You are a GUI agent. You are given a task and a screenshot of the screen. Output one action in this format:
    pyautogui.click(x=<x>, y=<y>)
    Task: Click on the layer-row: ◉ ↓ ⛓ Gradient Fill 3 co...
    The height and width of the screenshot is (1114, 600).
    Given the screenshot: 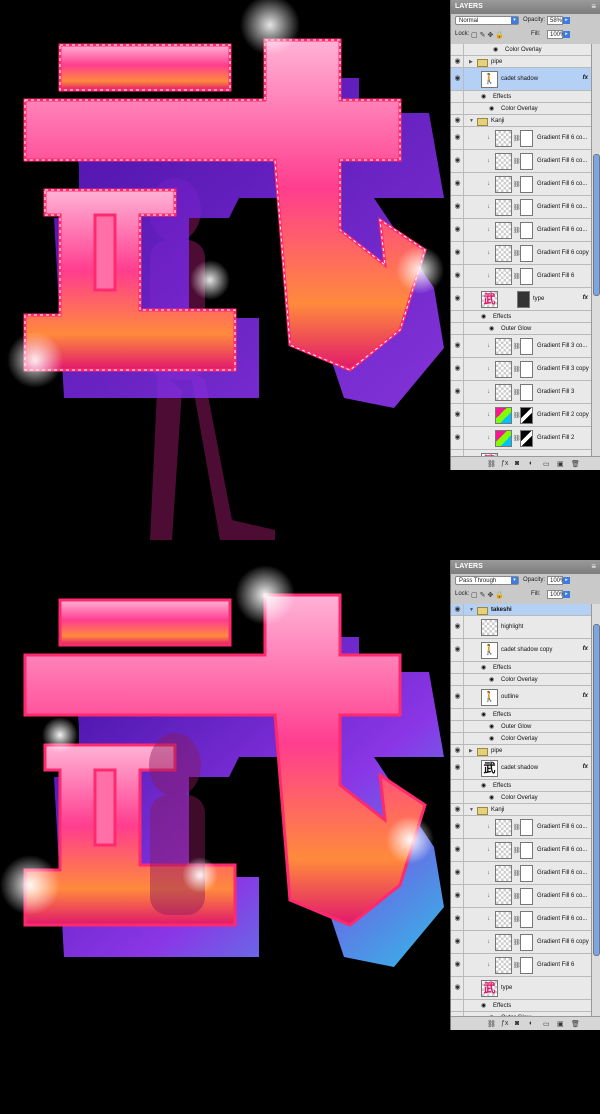 What is the action you would take?
    pyautogui.click(x=521, y=346)
    